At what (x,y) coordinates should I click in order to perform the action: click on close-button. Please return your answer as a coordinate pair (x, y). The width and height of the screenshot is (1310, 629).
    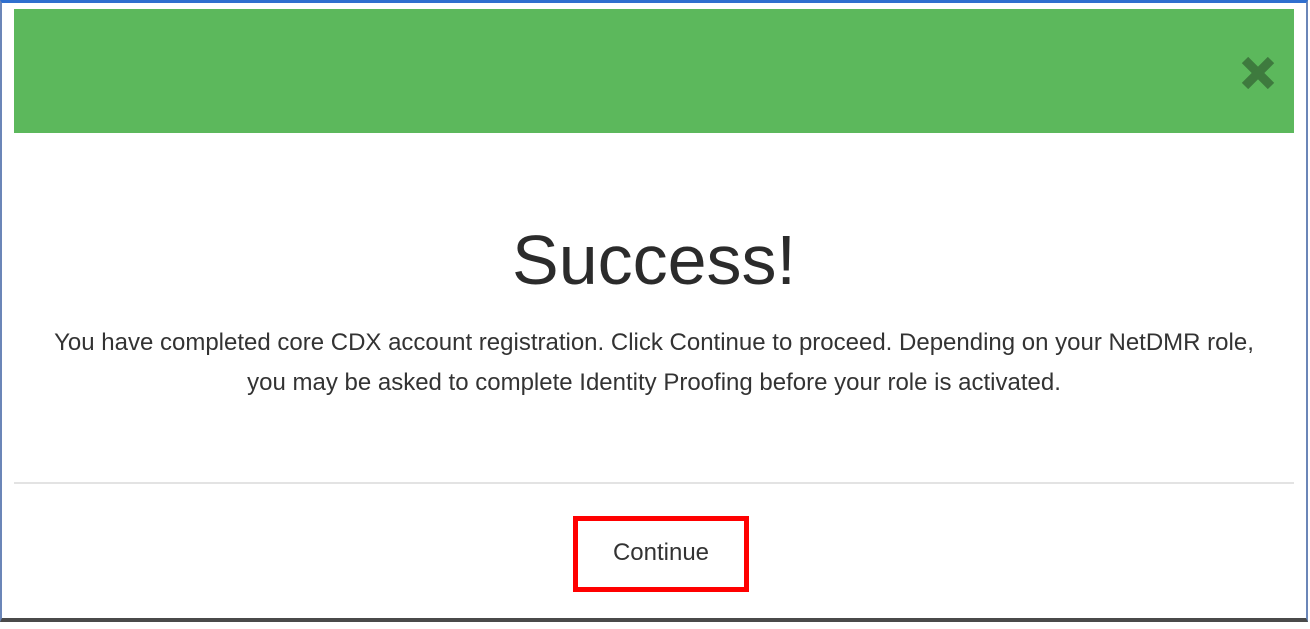
    Looking at the image, I should click on (1258, 73).